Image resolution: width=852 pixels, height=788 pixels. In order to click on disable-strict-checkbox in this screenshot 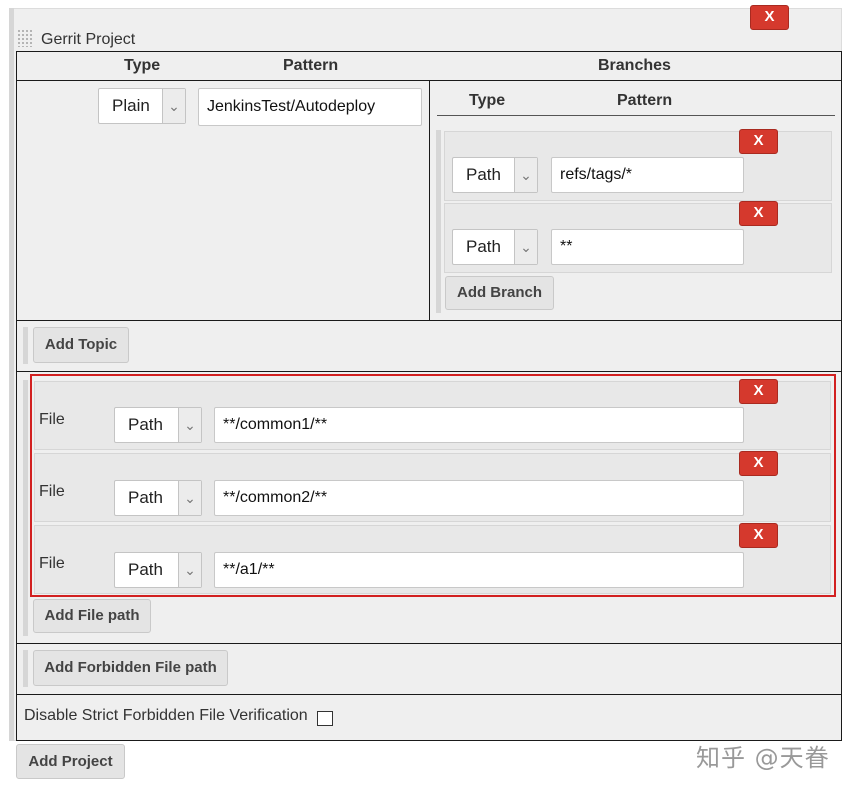, I will do `click(325, 718)`.